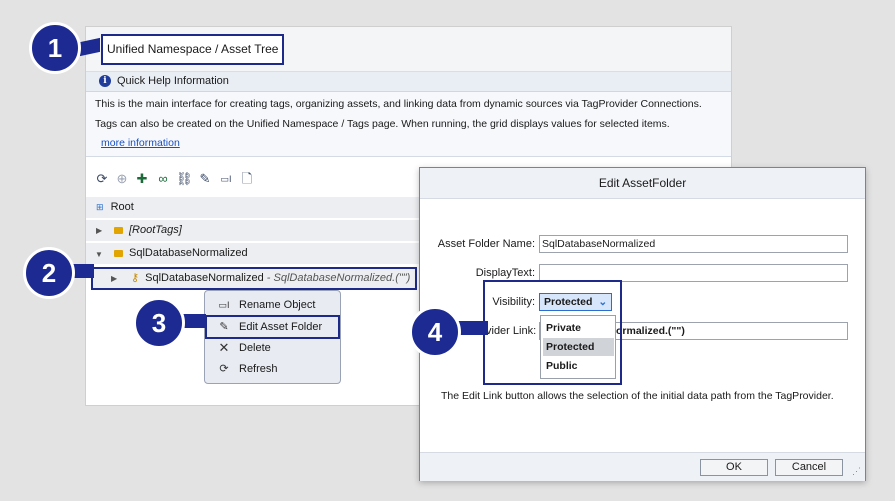 The height and width of the screenshot is (501, 895). Describe the element at coordinates (256, 254) in the screenshot. I see `tree-row-folder: ▼ SqlDatabaseNormalized` at that location.